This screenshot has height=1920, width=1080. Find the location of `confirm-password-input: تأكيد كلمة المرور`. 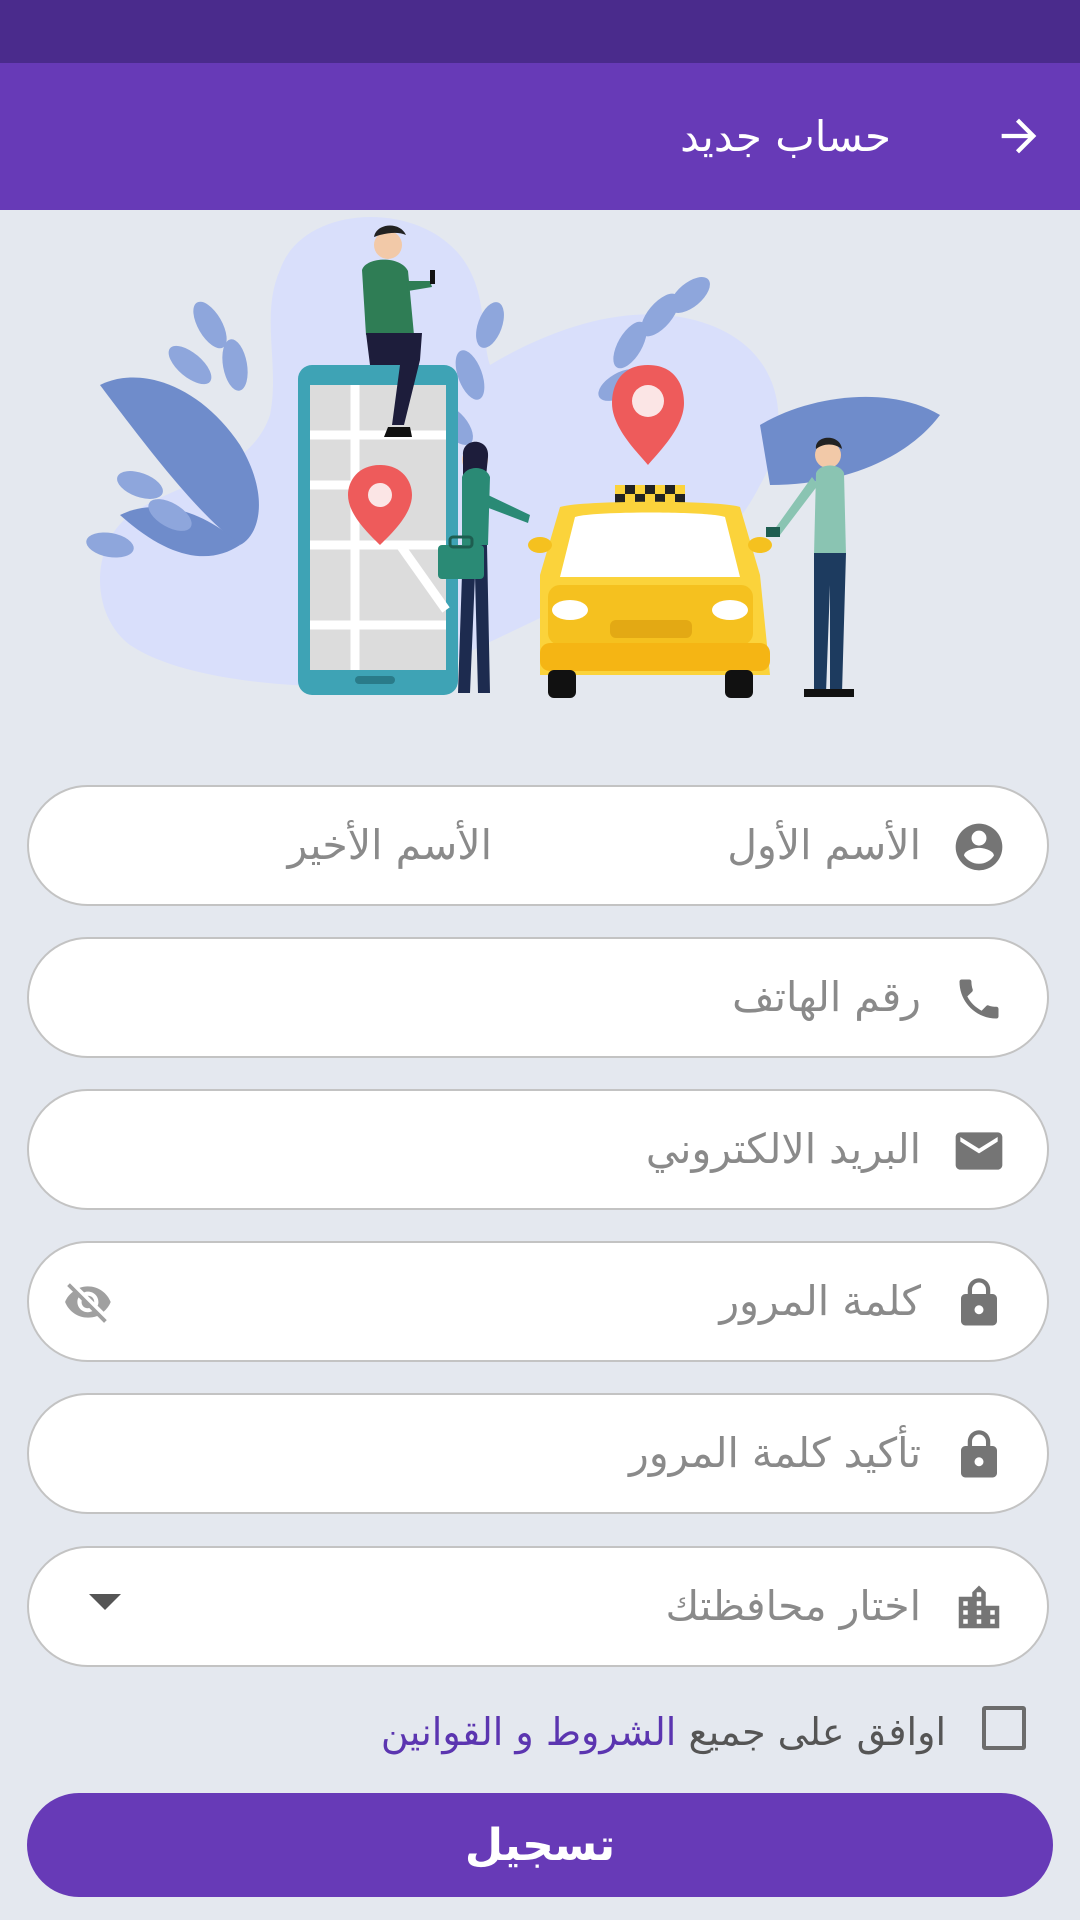

confirm-password-input: تأكيد كلمة المرور is located at coordinates (775, 1453).